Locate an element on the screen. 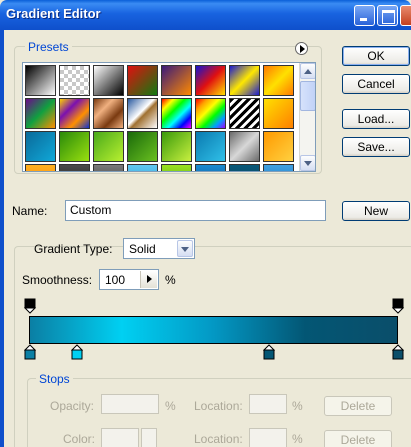 The width and height of the screenshot is (411, 447). scroll-thumb is located at coordinates (307, 96).